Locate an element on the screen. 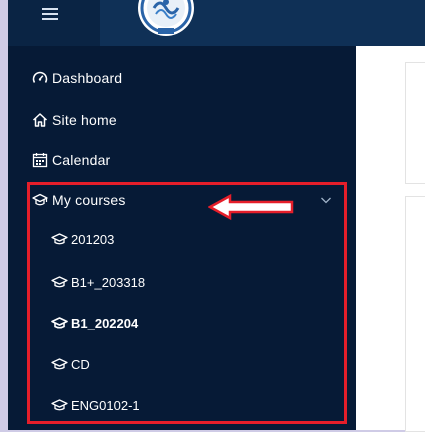 This screenshot has width=425, height=432. menu-toggle-area is located at coordinates (54, 23).